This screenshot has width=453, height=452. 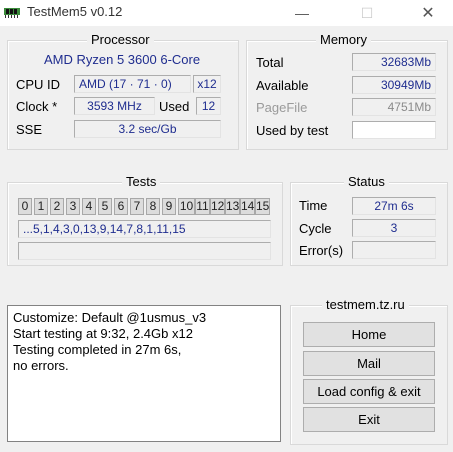 I want to click on test-cell: 15, so click(x=262, y=206).